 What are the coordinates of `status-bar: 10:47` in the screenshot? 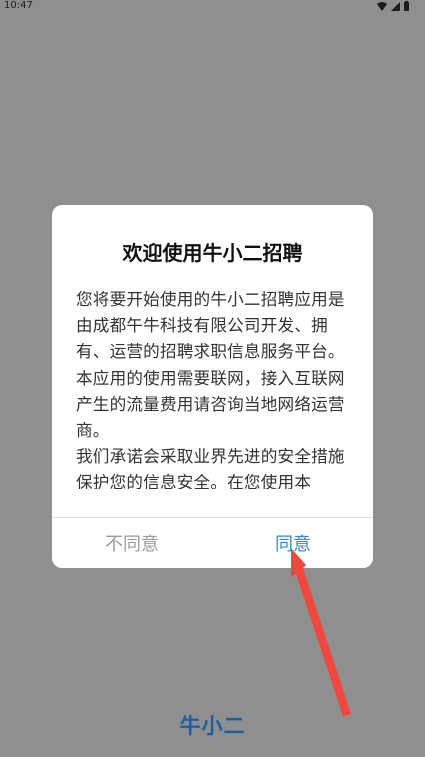 It's located at (212, 6).